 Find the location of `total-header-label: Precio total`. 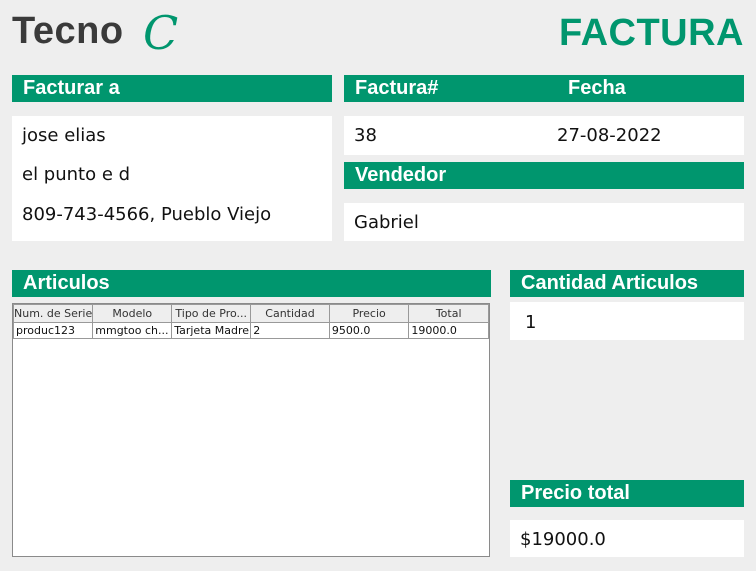

total-header-label: Precio total is located at coordinates (575, 493).